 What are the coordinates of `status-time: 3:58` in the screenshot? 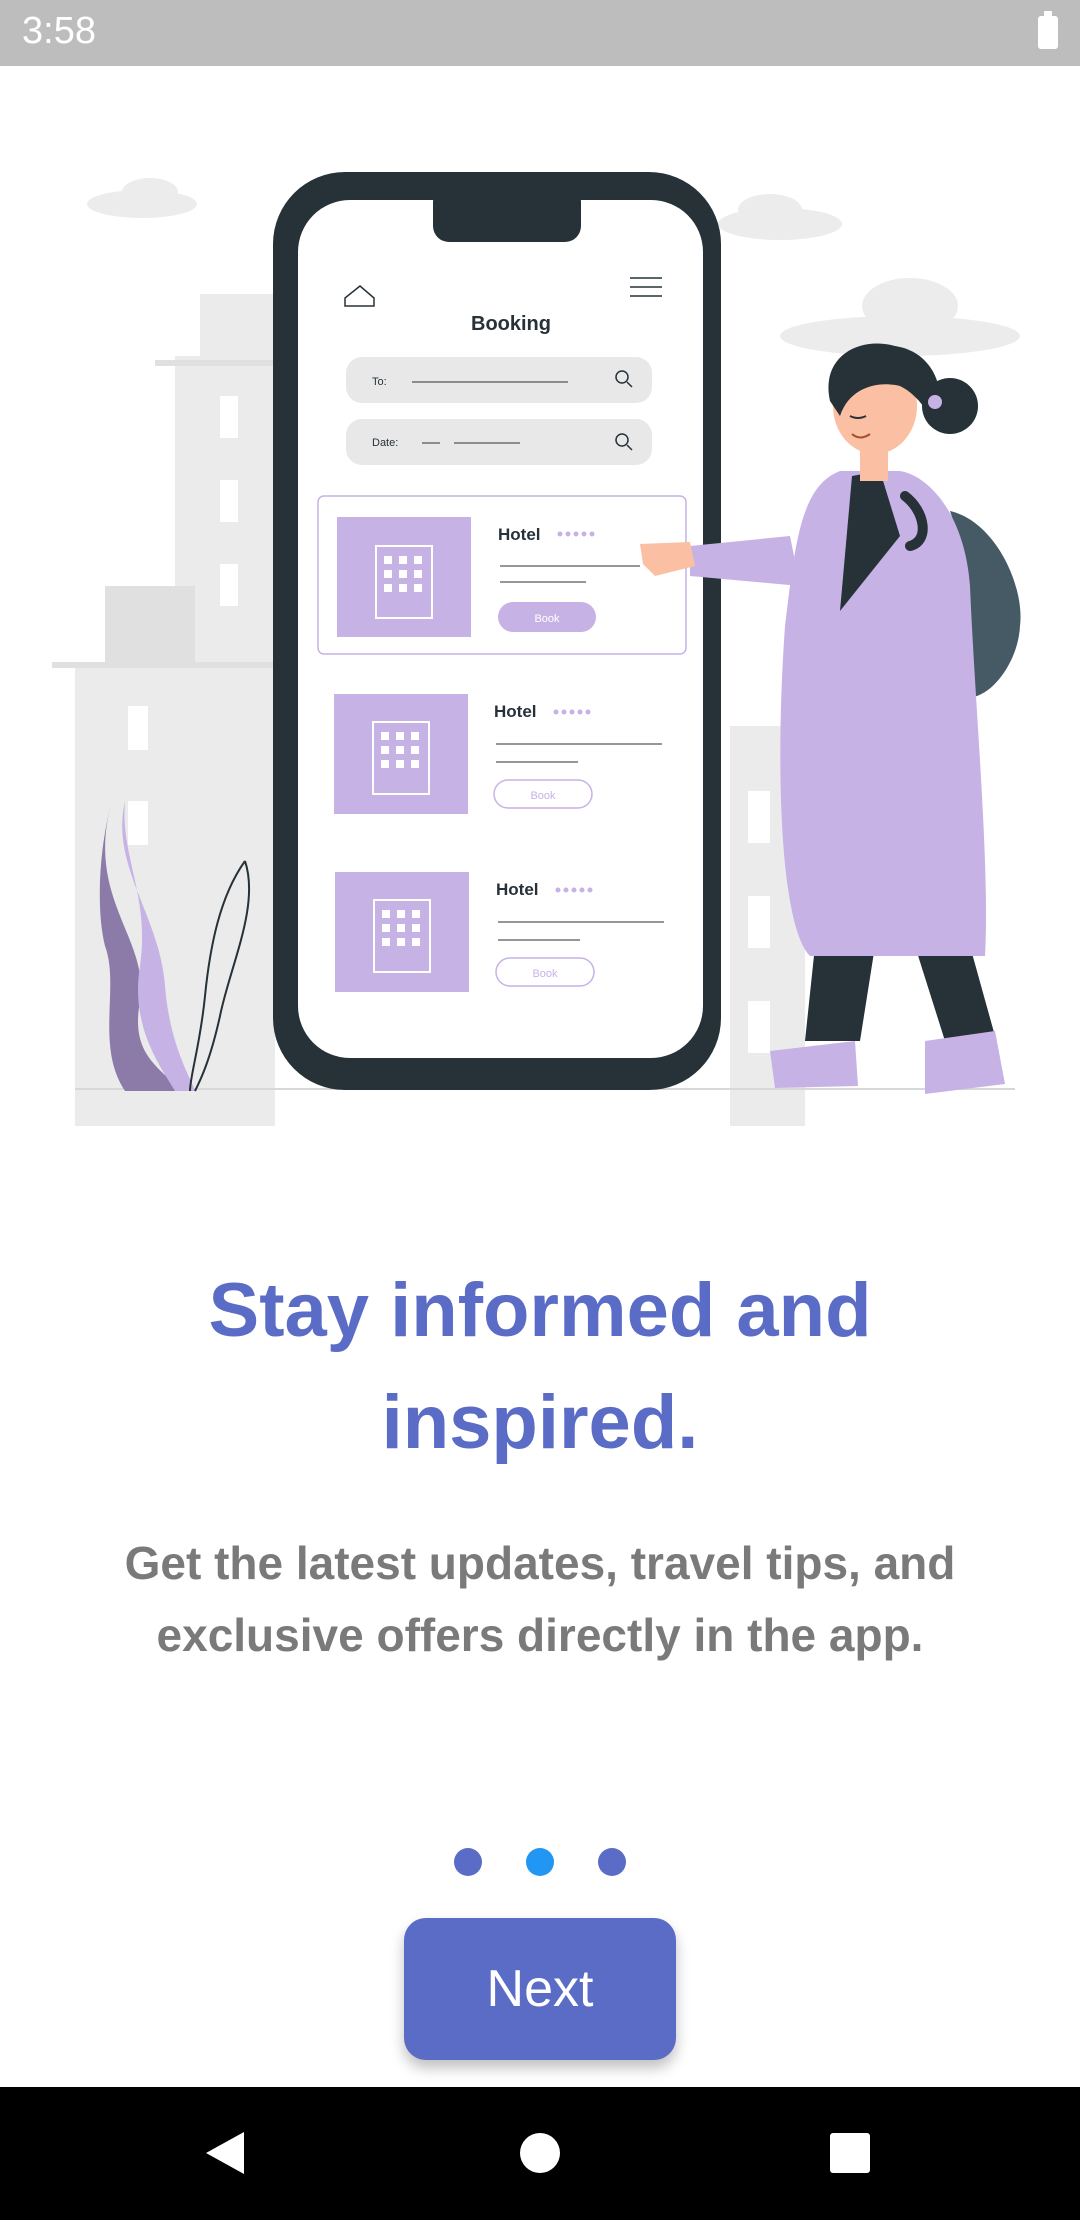 It's located at (59, 31).